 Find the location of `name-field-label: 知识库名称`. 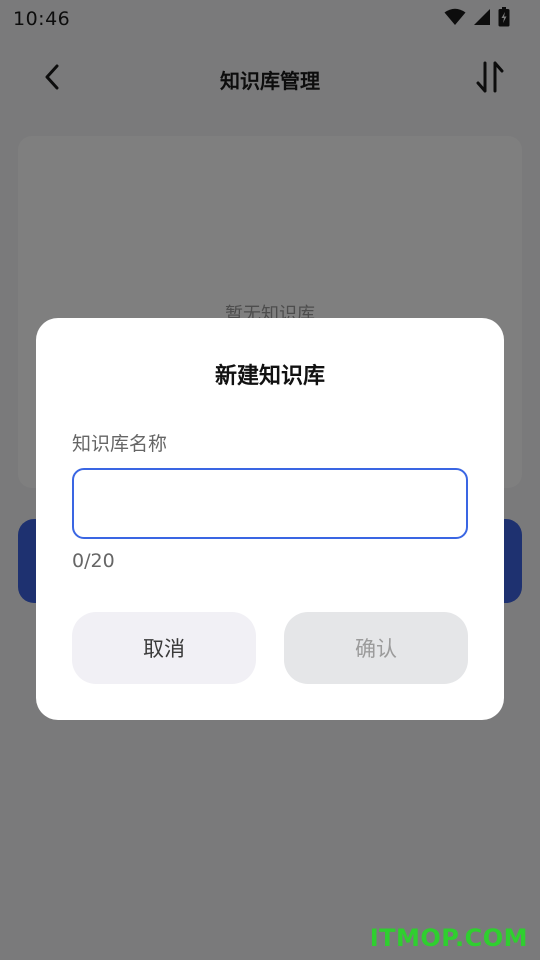

name-field-label: 知识库名称 is located at coordinates (120, 444).